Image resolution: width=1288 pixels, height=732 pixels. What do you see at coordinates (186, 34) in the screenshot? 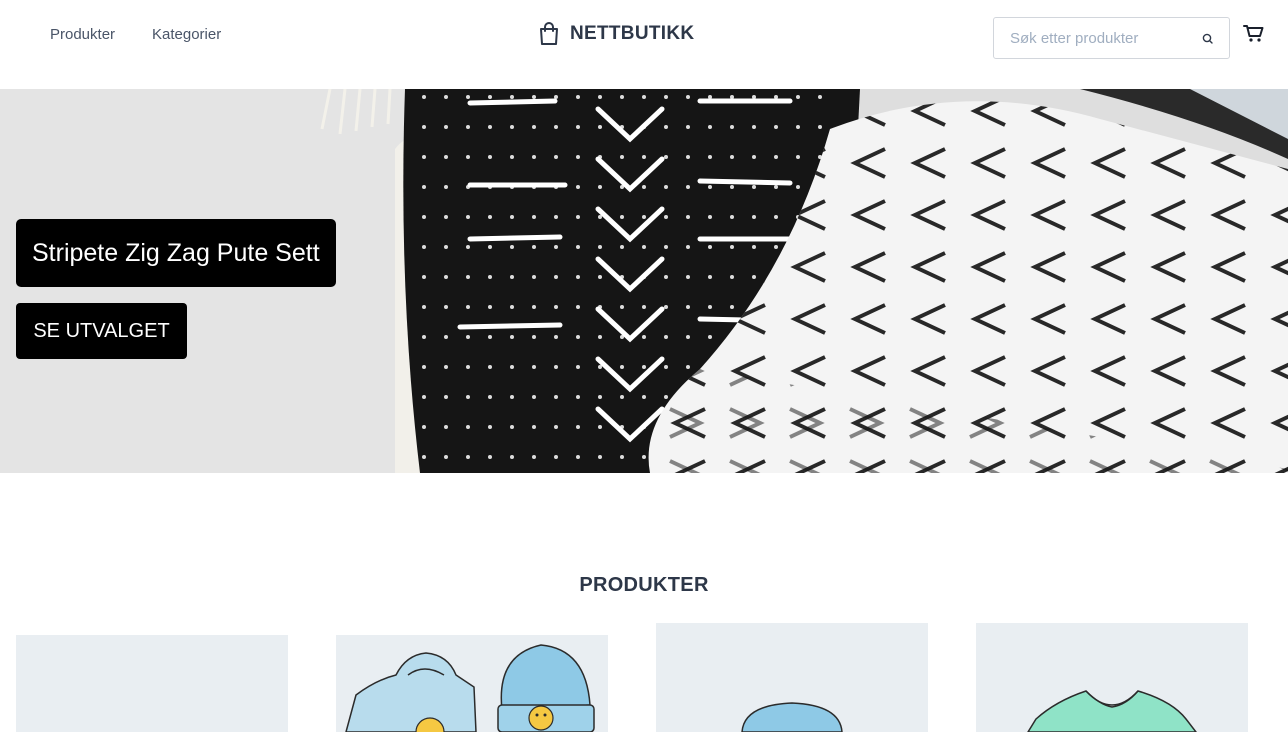
I see `nav-categories-link: Kategorier` at bounding box center [186, 34].